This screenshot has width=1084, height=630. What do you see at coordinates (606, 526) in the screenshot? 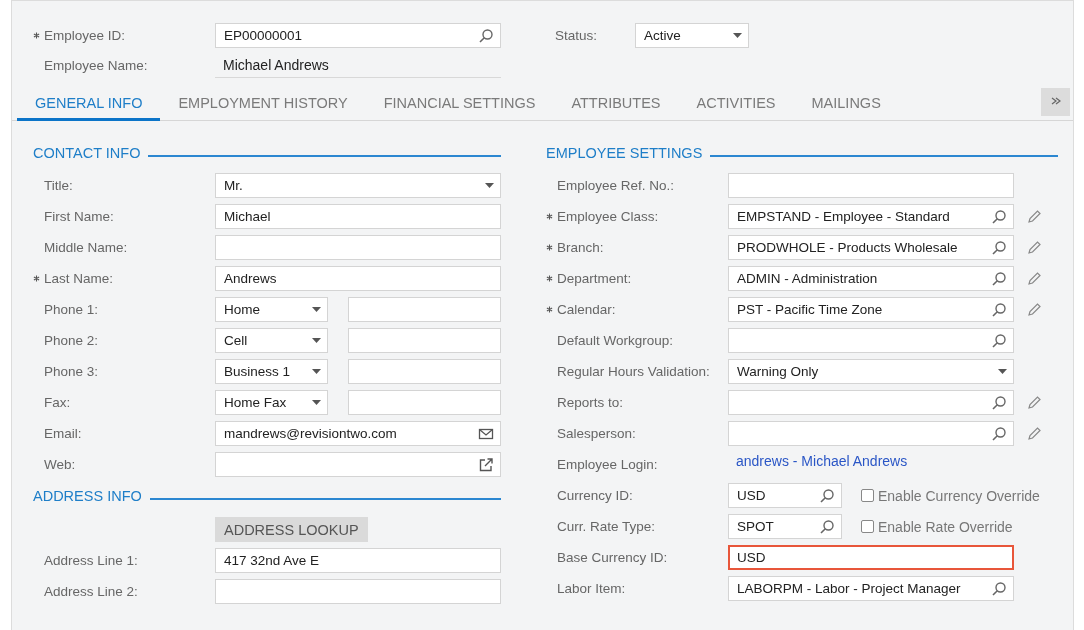
I see `field-label: Curr. Rate Type:` at bounding box center [606, 526].